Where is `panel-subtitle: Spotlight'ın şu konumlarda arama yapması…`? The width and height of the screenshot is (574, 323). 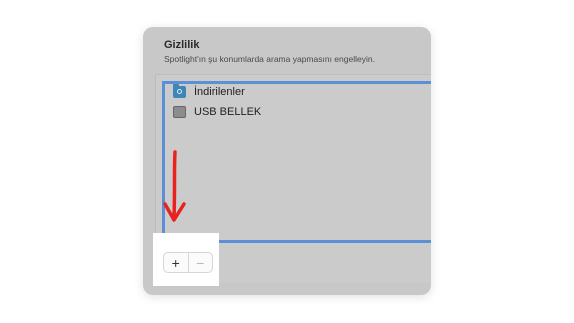 panel-subtitle: Spotlight'ın şu konumlarda arama yapması… is located at coordinates (269, 59).